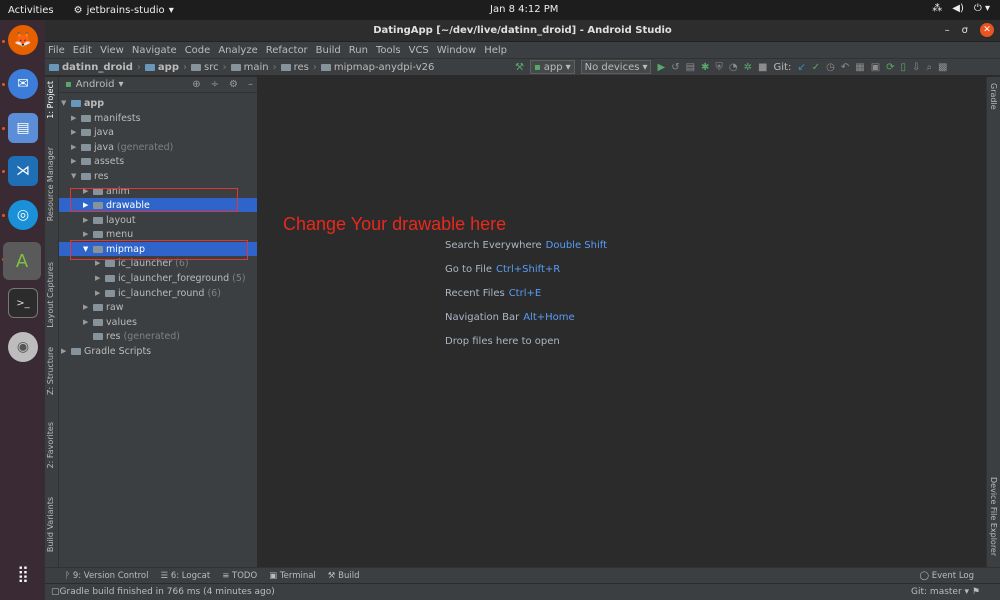 This screenshot has width=1000, height=600. What do you see at coordinates (705, 67) in the screenshot?
I see `debug-icon: ✱` at bounding box center [705, 67].